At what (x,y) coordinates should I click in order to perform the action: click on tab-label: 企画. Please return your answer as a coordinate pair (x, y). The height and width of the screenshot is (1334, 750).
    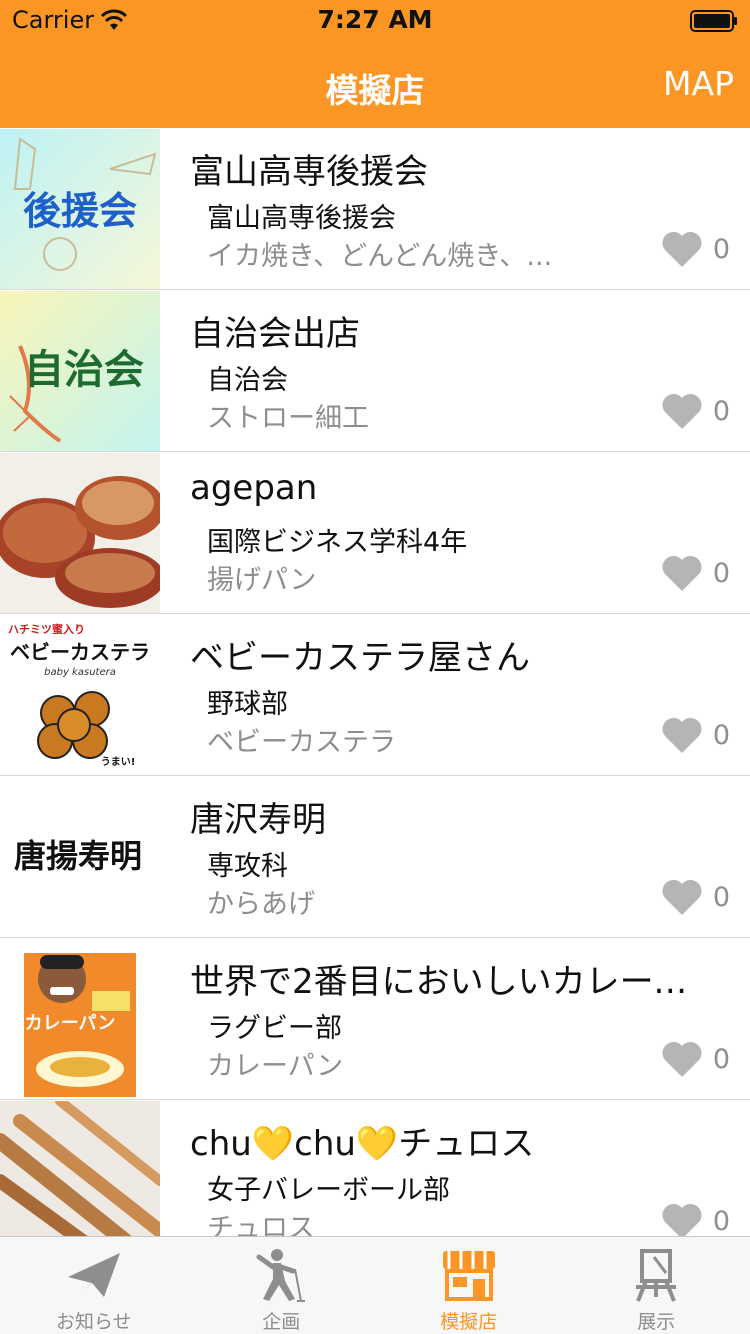
    Looking at the image, I should click on (281, 1322).